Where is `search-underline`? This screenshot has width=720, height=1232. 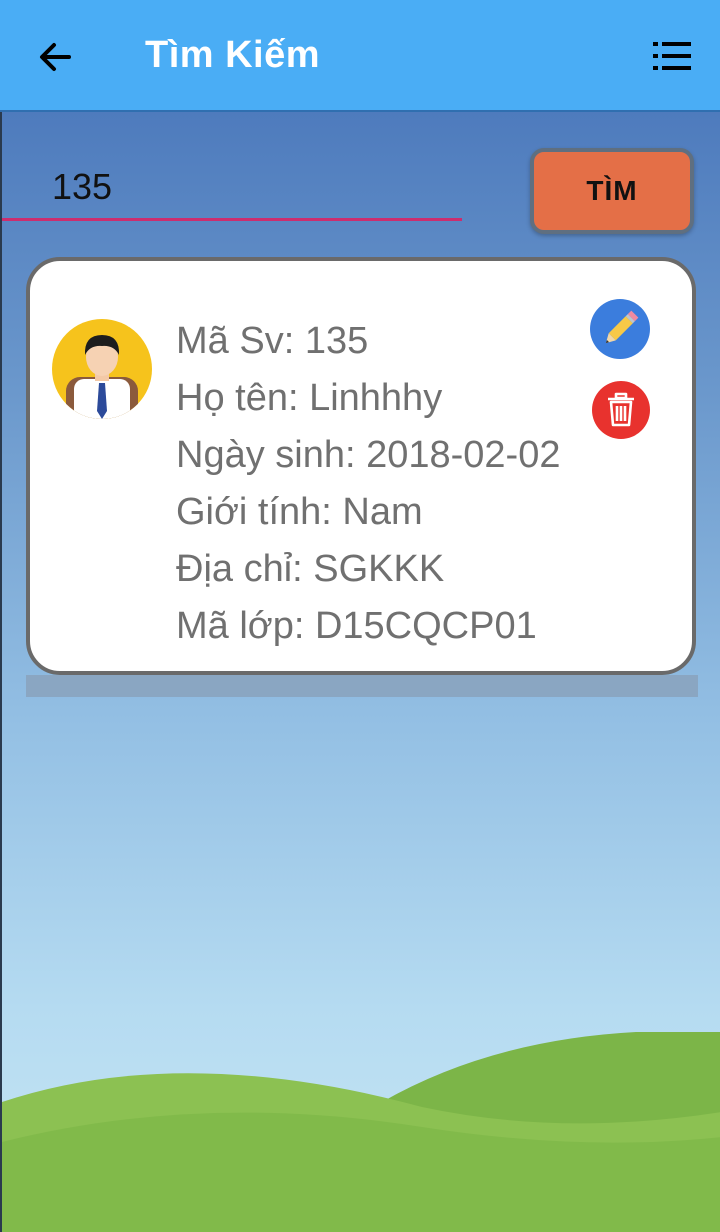 search-underline is located at coordinates (232, 219).